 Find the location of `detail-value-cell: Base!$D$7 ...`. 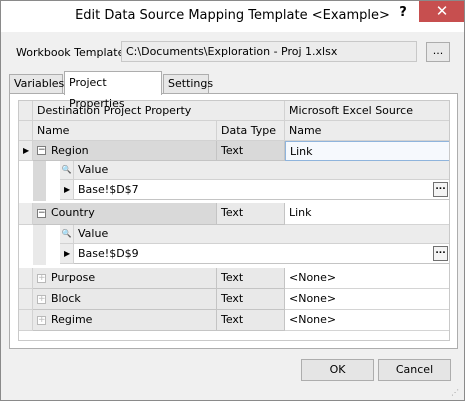

detail-value-cell: Base!$D$7 ... is located at coordinates (261, 190).